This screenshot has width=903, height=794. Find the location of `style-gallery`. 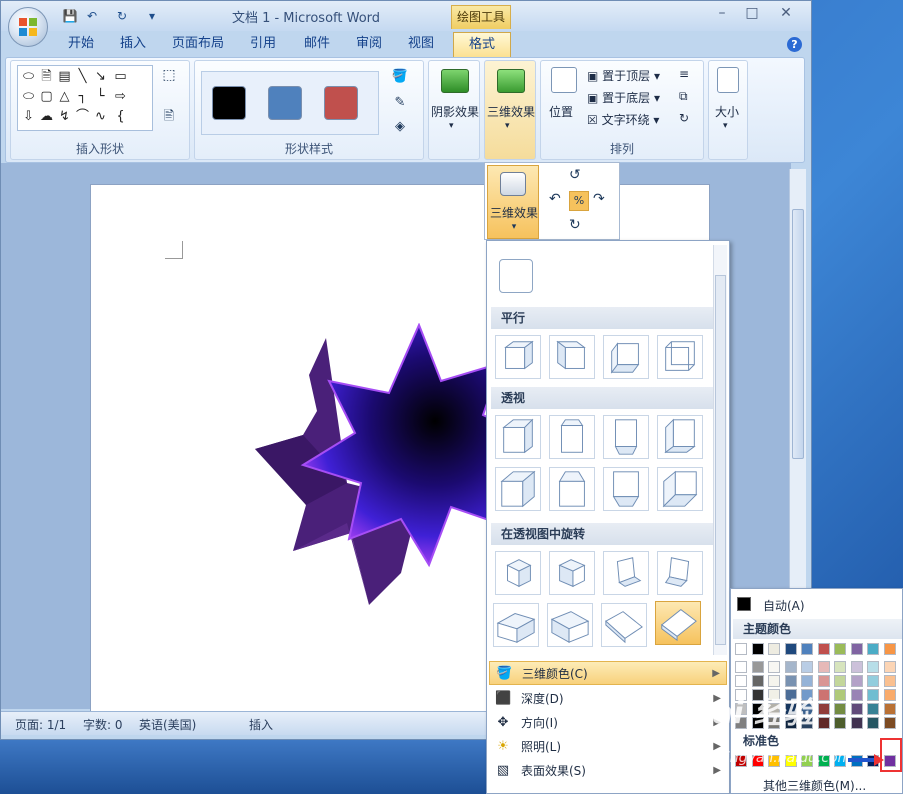

style-gallery is located at coordinates (290, 103).